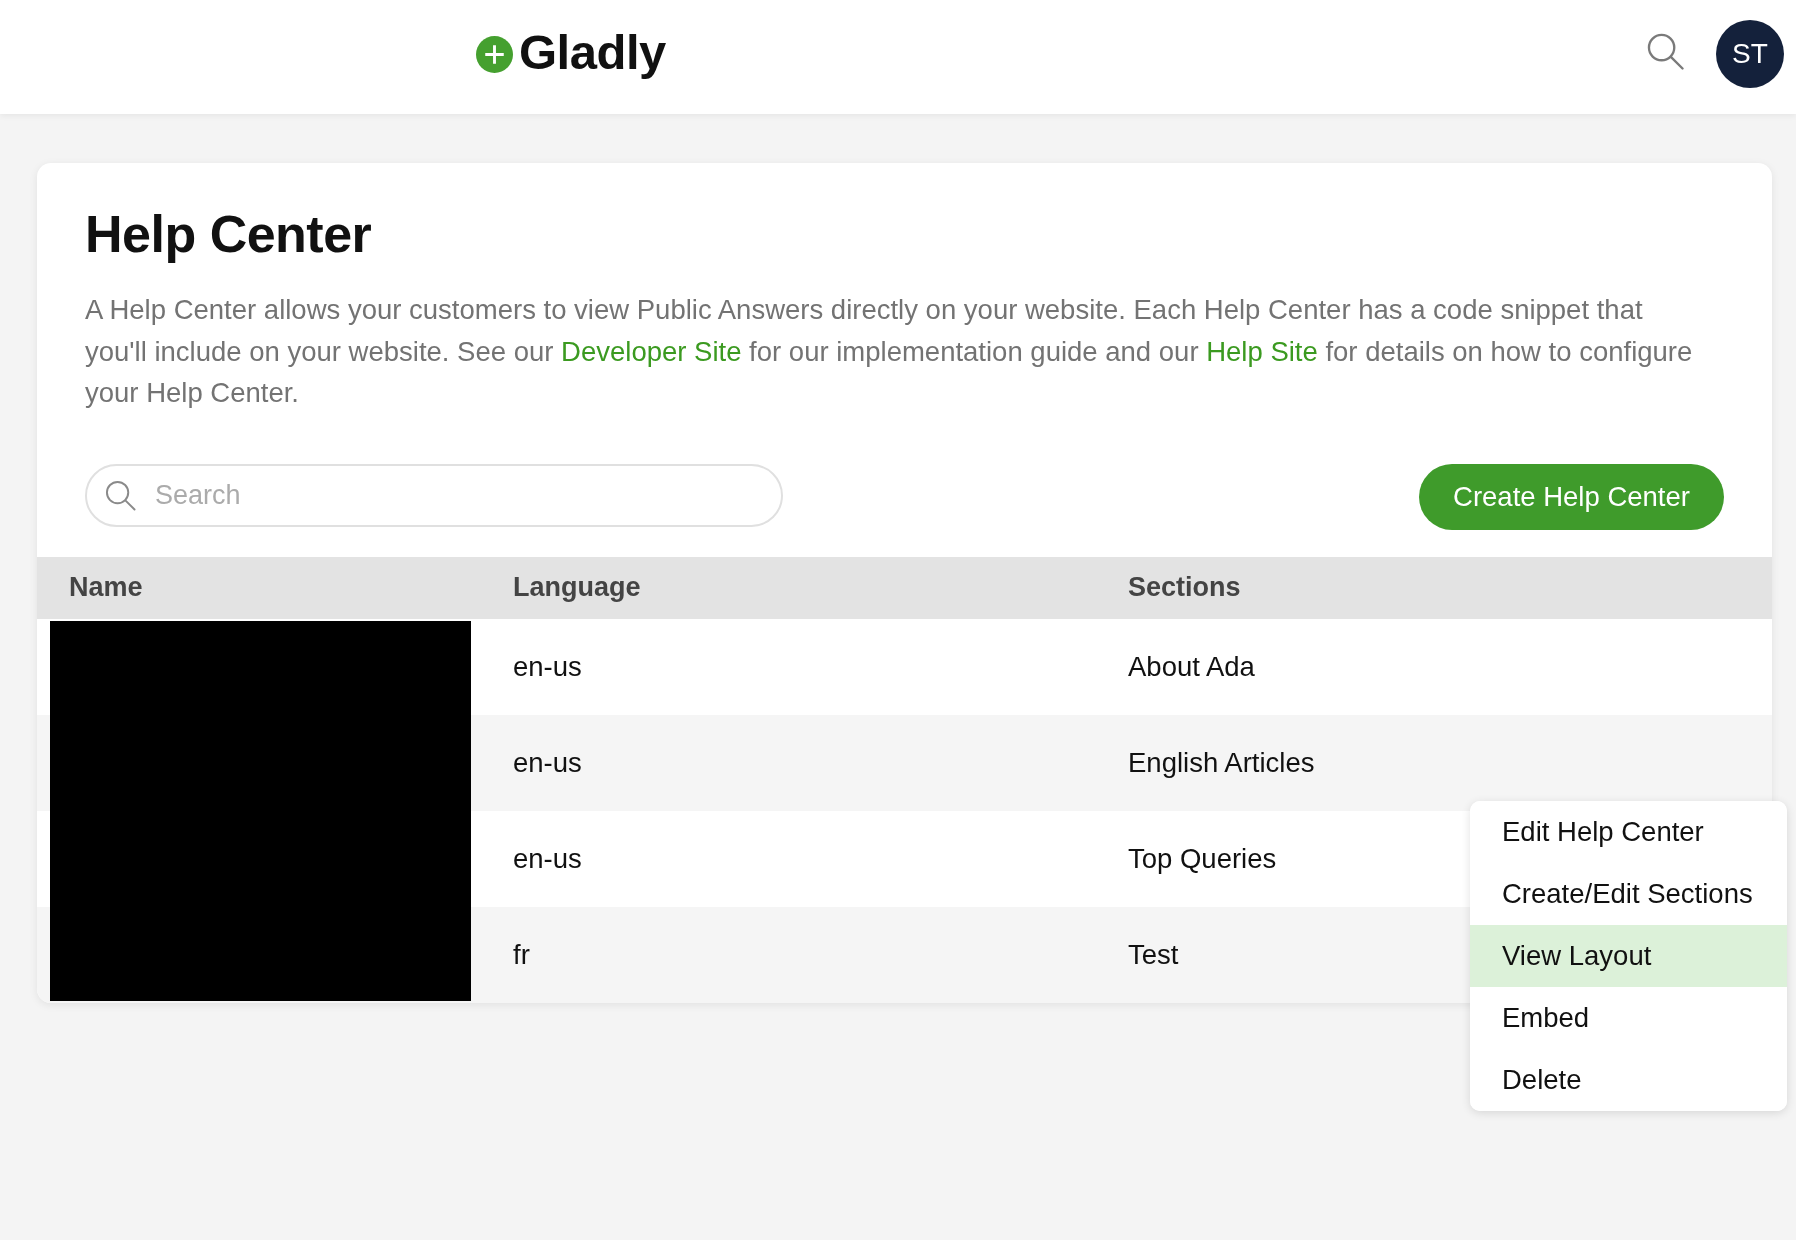  Describe the element at coordinates (577, 587) in the screenshot. I see `column-header: Language` at that location.